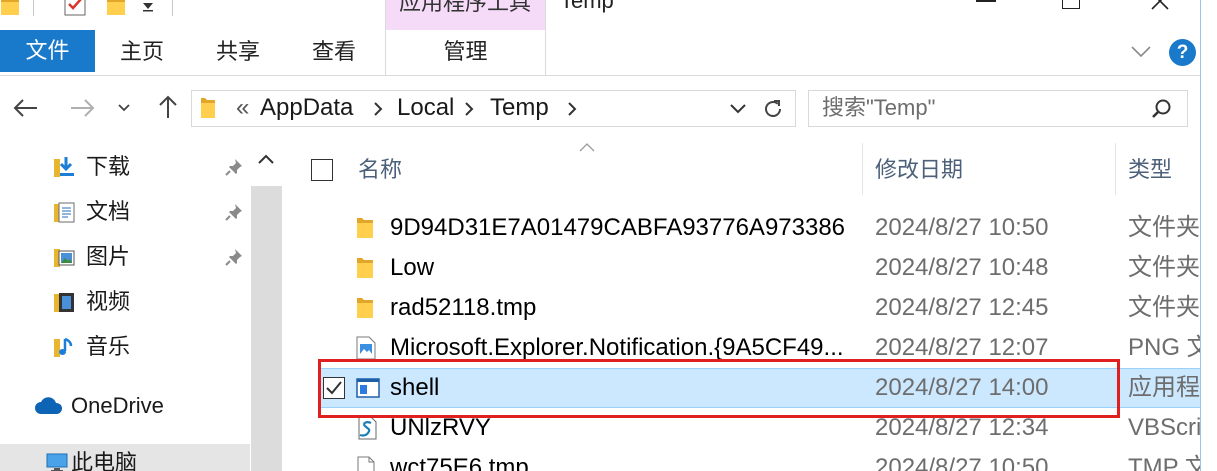  Describe the element at coordinates (1164, 462) in the screenshot. I see `file-type: TMP 文` at that location.